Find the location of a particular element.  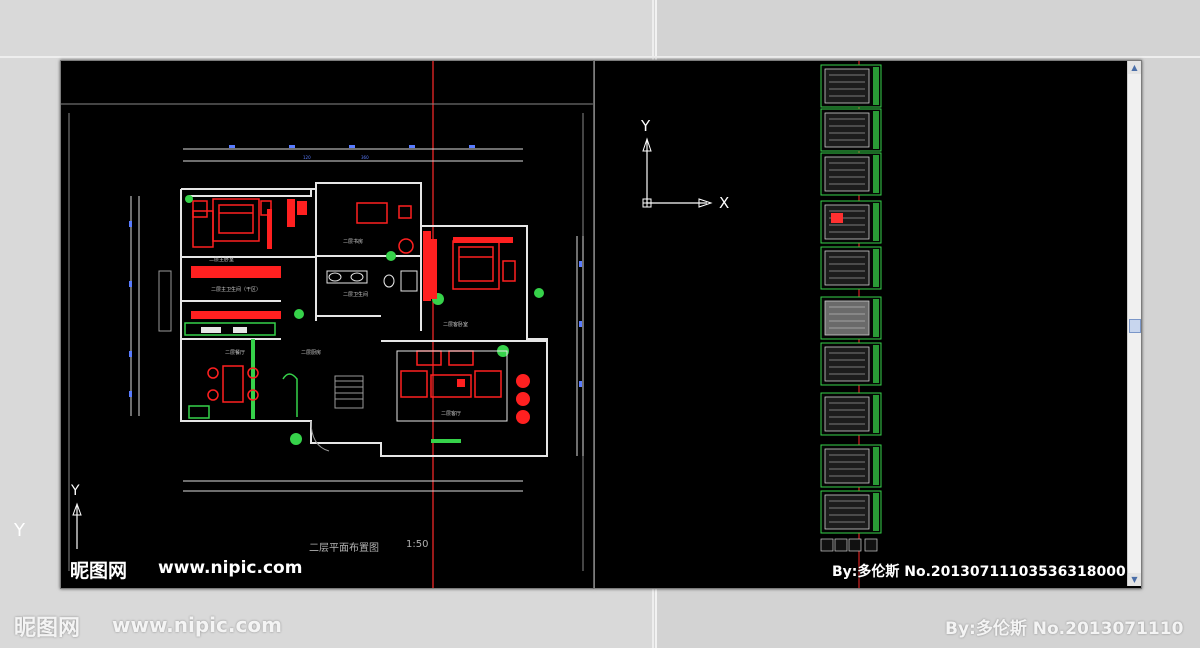

svg-text: 二层客卧室 is located at coordinates (455, 324).